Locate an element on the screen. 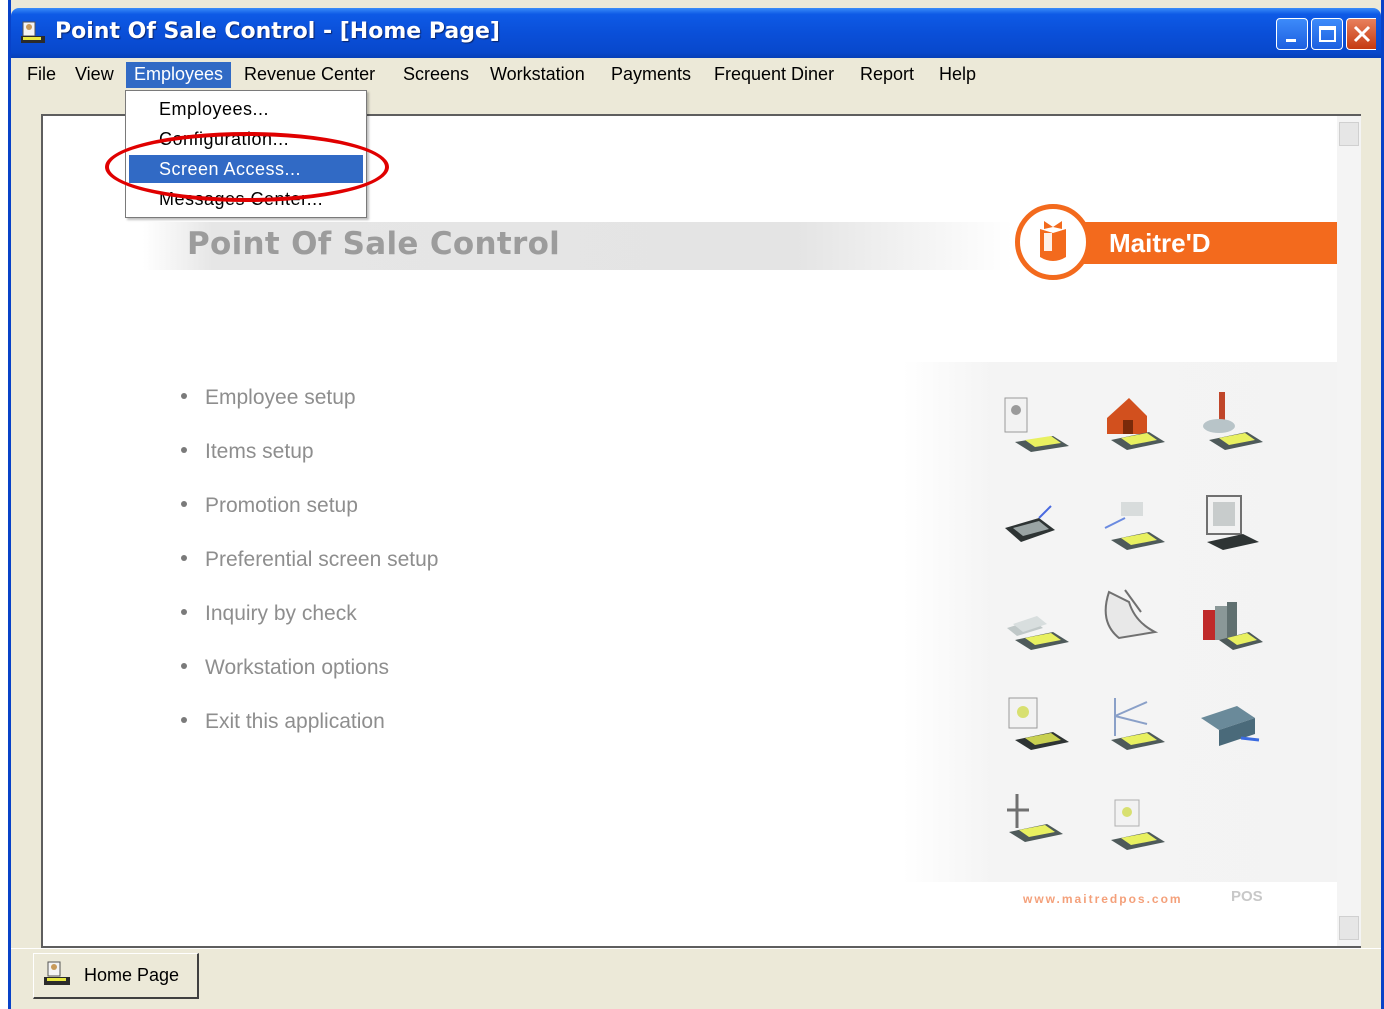 The image size is (1384, 1009). page-title: Point Of Sale Control is located at coordinates (374, 244).